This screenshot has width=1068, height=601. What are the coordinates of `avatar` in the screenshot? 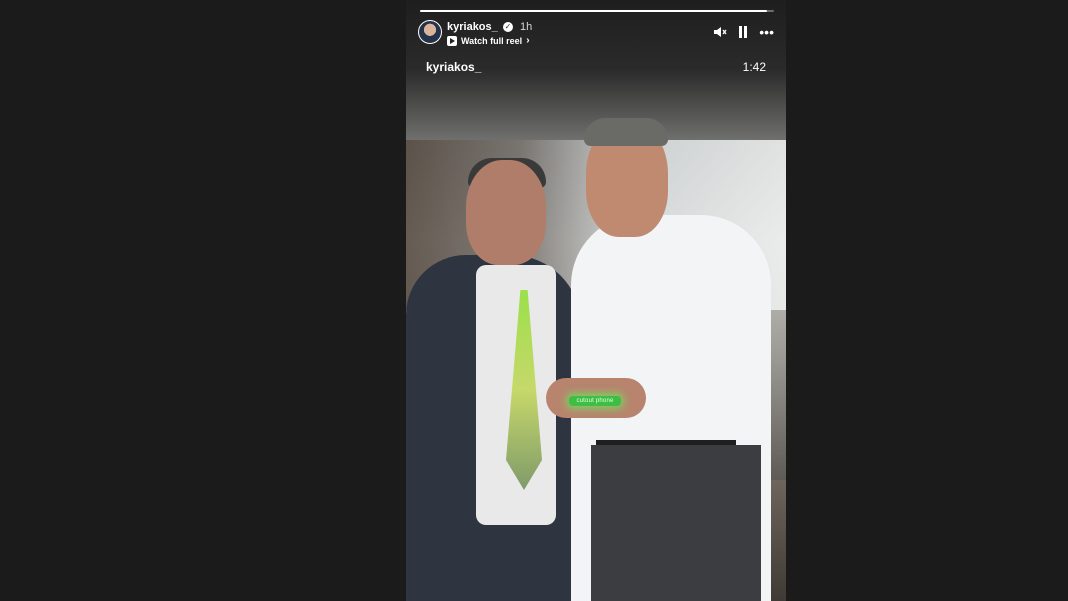 It's located at (430, 32).